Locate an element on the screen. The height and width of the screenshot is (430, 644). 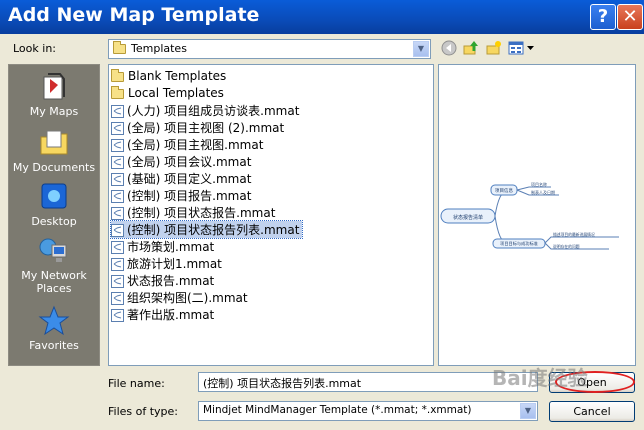
list-item: 状态报告.mmat is located at coordinates (164, 280).